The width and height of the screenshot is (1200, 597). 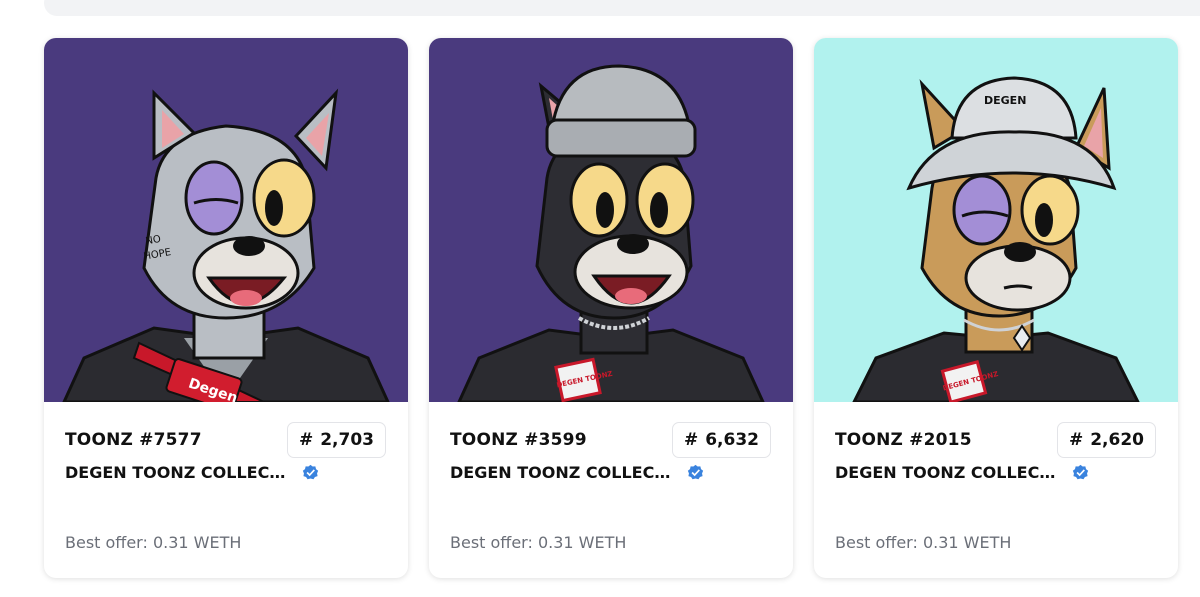 I want to click on rarity-rank-badge: # 2,703, so click(x=336, y=440).